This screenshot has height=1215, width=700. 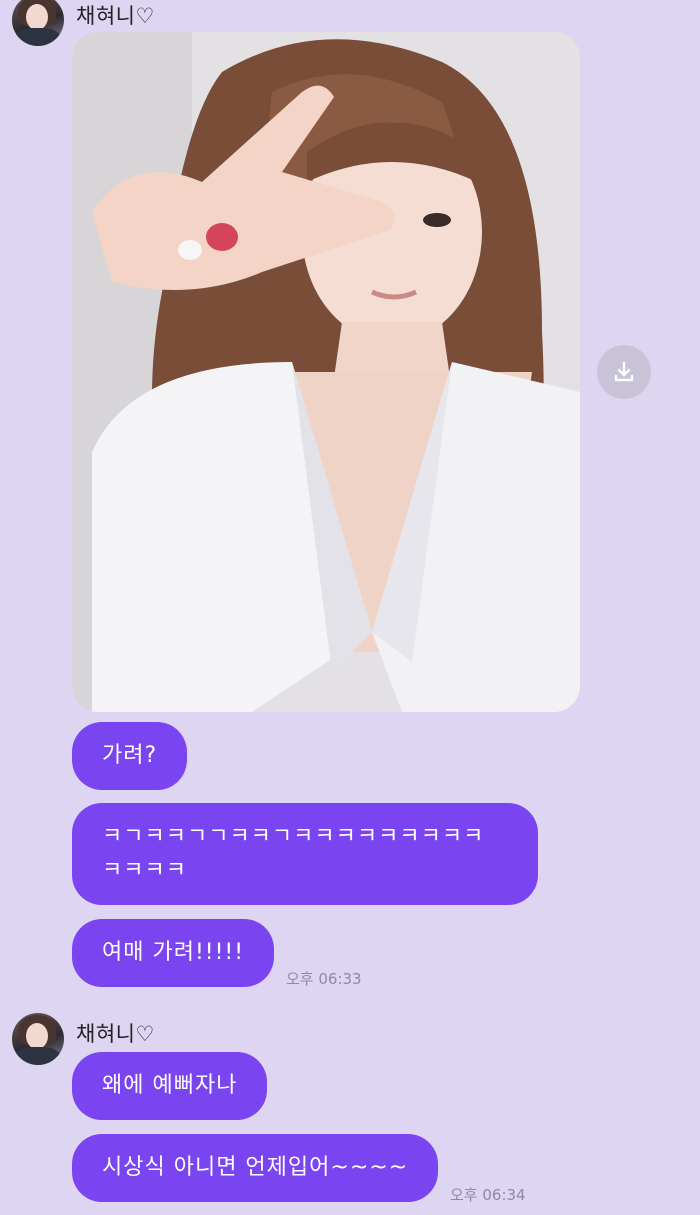 I want to click on download-button, so click(x=624, y=372).